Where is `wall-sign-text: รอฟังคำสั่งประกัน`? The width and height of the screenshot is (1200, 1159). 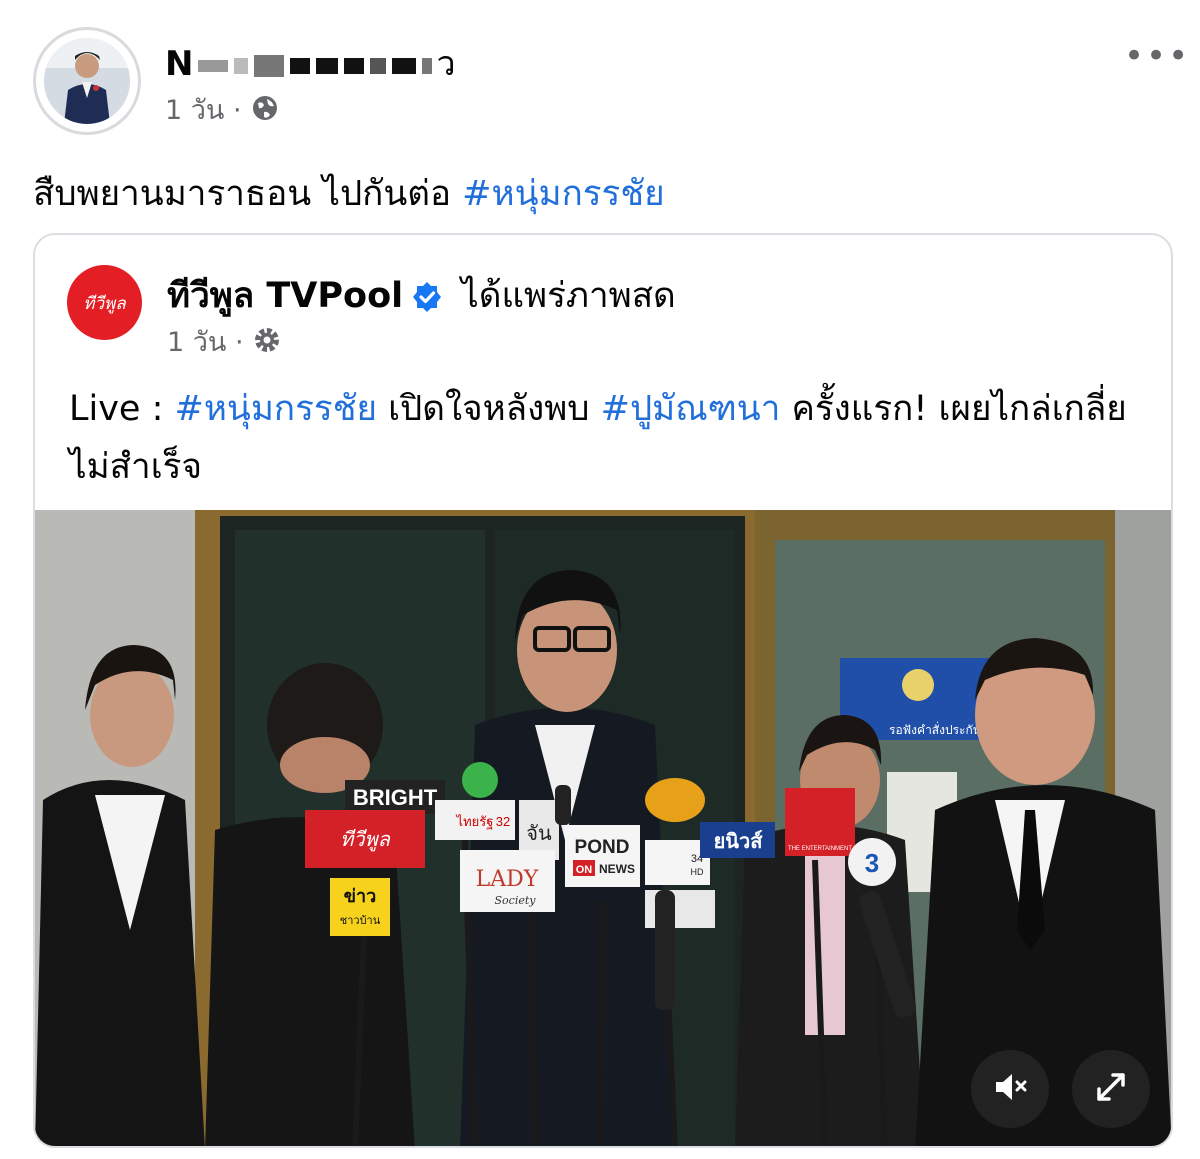
wall-sign-text: รอฟังคำสั่งประกัน is located at coordinates (935, 729).